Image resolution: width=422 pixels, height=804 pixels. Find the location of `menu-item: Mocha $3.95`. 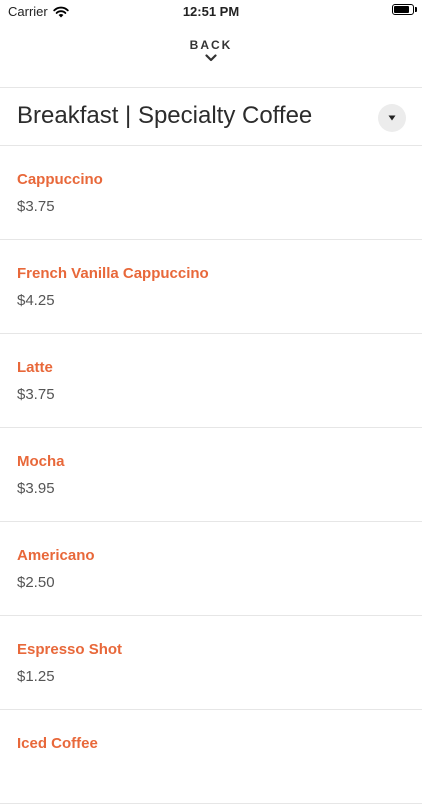

menu-item: Mocha $3.95 is located at coordinates (211, 475).